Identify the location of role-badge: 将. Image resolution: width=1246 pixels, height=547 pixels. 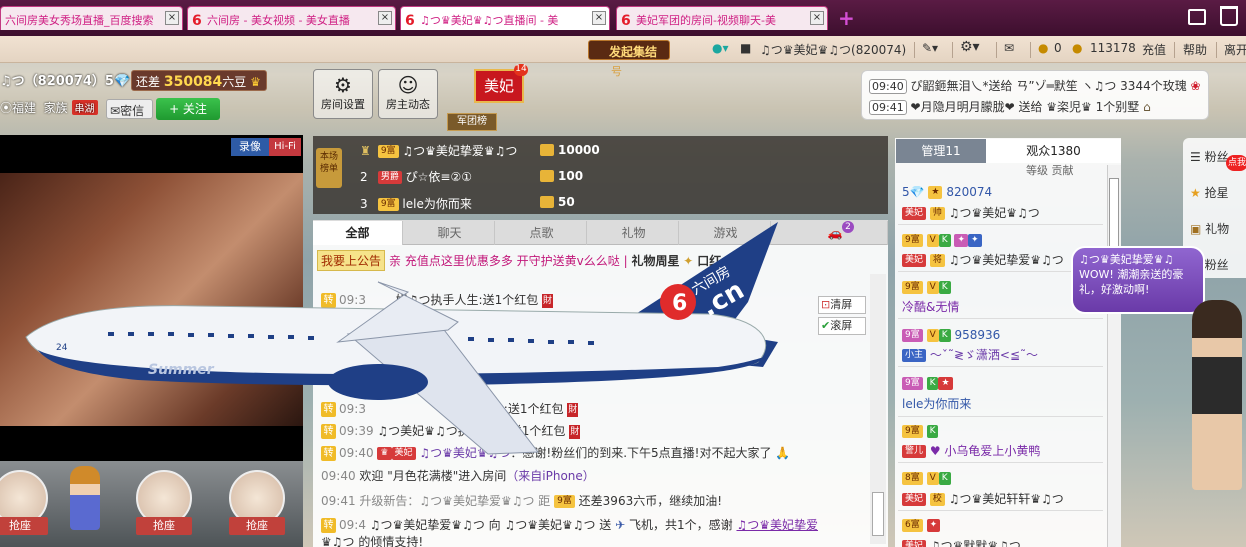
(937, 260).